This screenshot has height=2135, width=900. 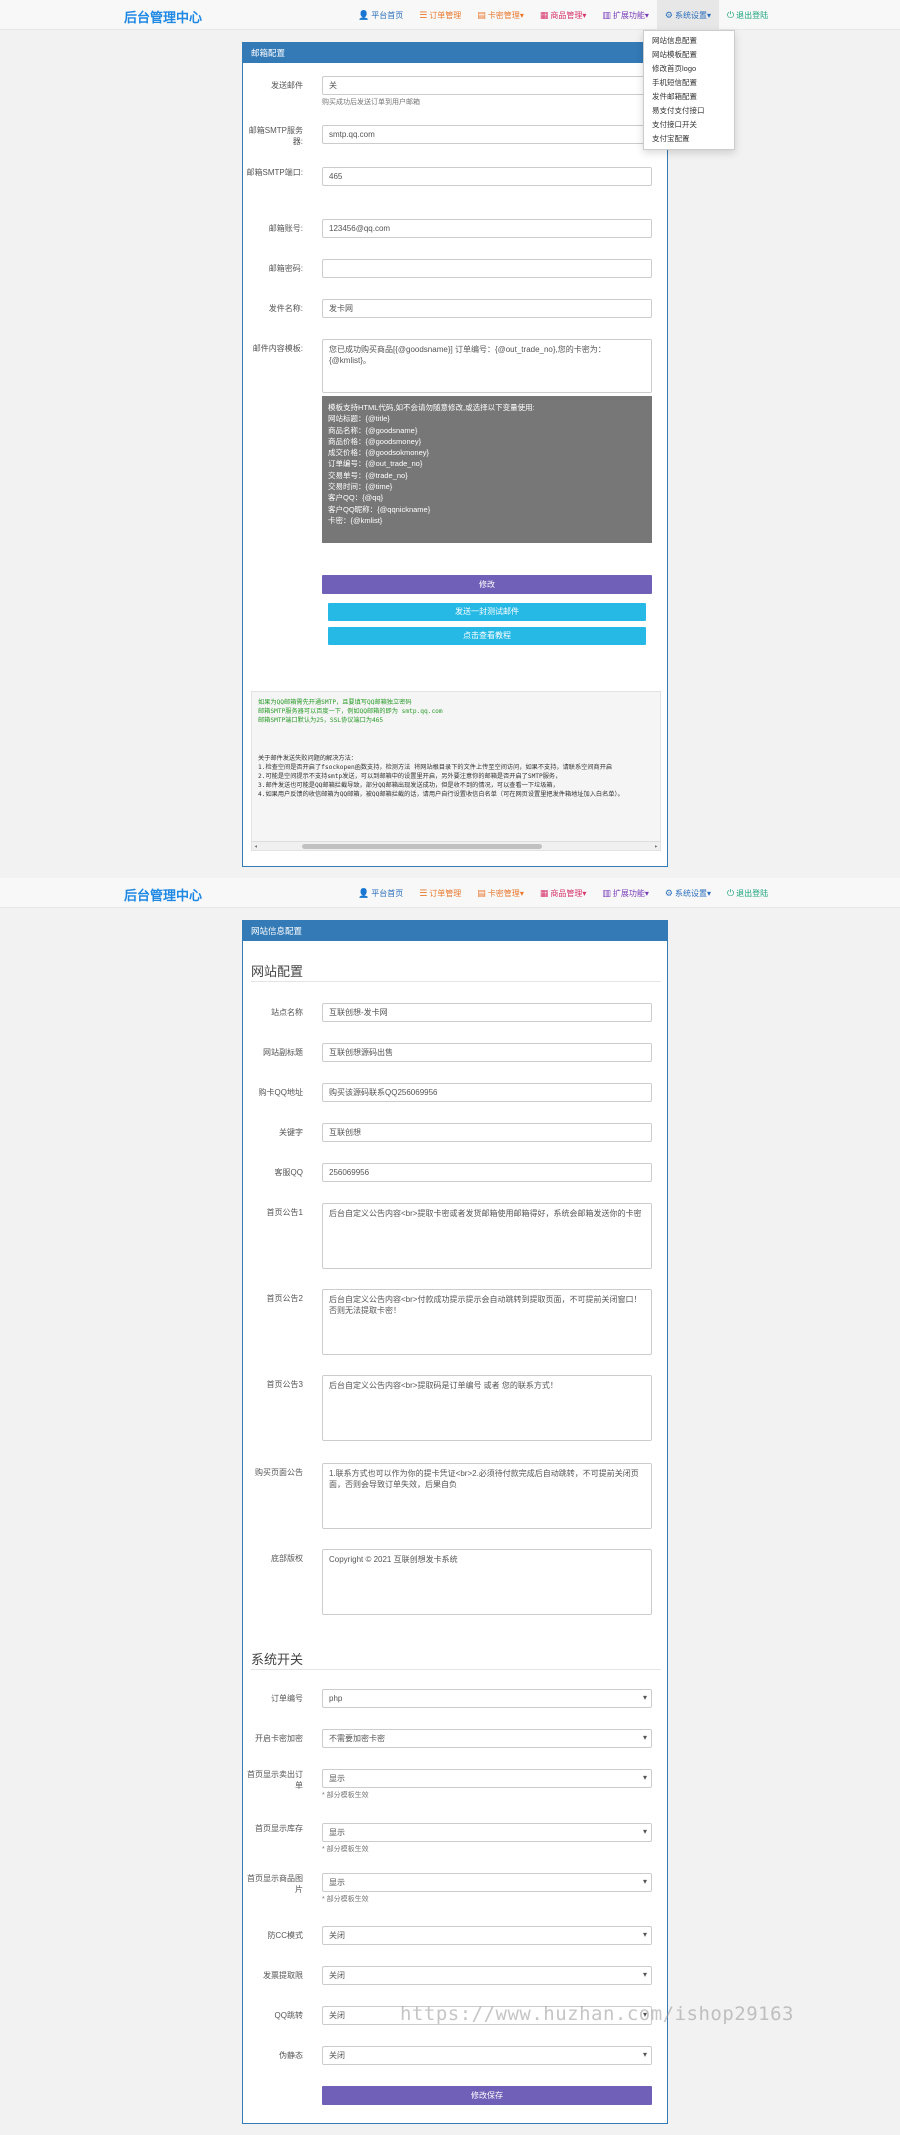 What do you see at coordinates (656, 846) in the screenshot?
I see `scroll-right-icon: ▸` at bounding box center [656, 846].